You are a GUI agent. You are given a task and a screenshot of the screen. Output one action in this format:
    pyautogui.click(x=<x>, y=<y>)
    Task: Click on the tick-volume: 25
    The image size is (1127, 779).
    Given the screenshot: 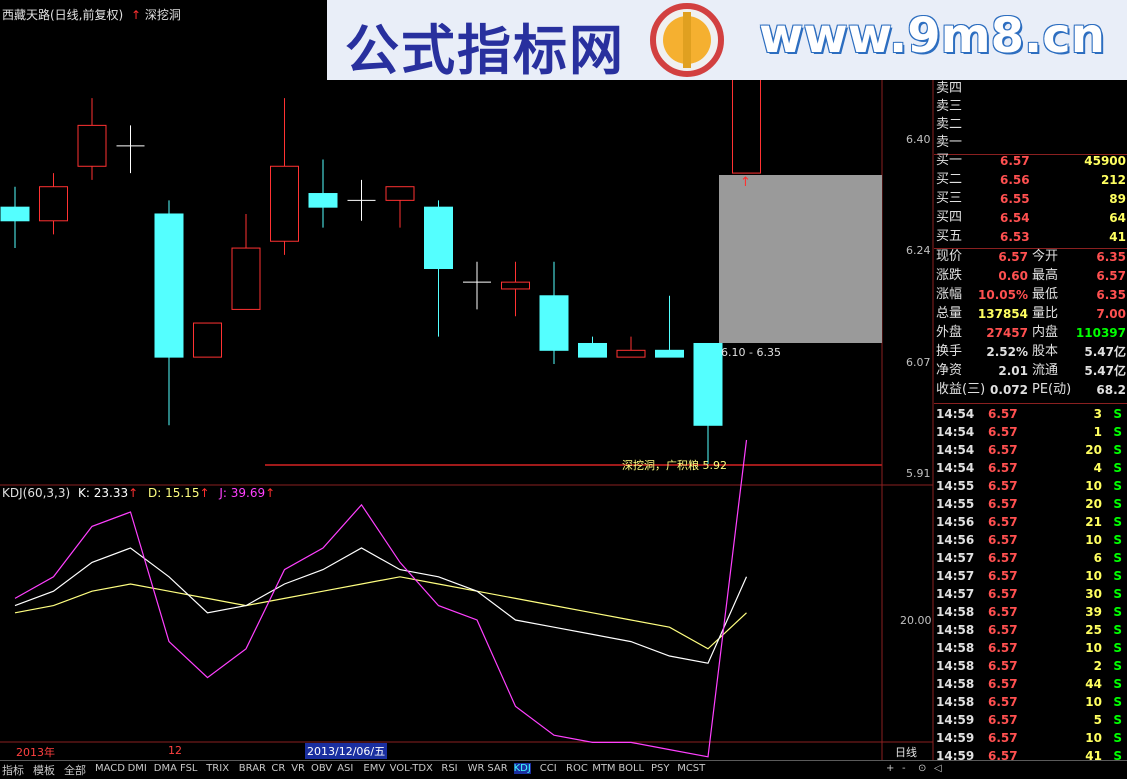 What is the action you would take?
    pyautogui.click(x=1093, y=630)
    